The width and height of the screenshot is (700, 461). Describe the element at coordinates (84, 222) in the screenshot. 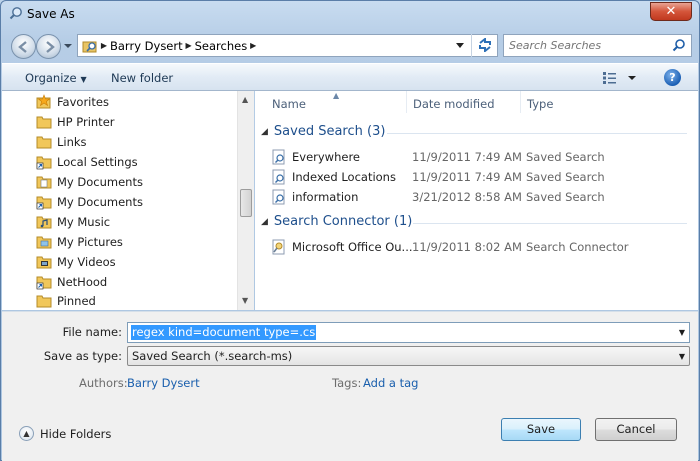

I see `tree-item-label: My Music` at that location.